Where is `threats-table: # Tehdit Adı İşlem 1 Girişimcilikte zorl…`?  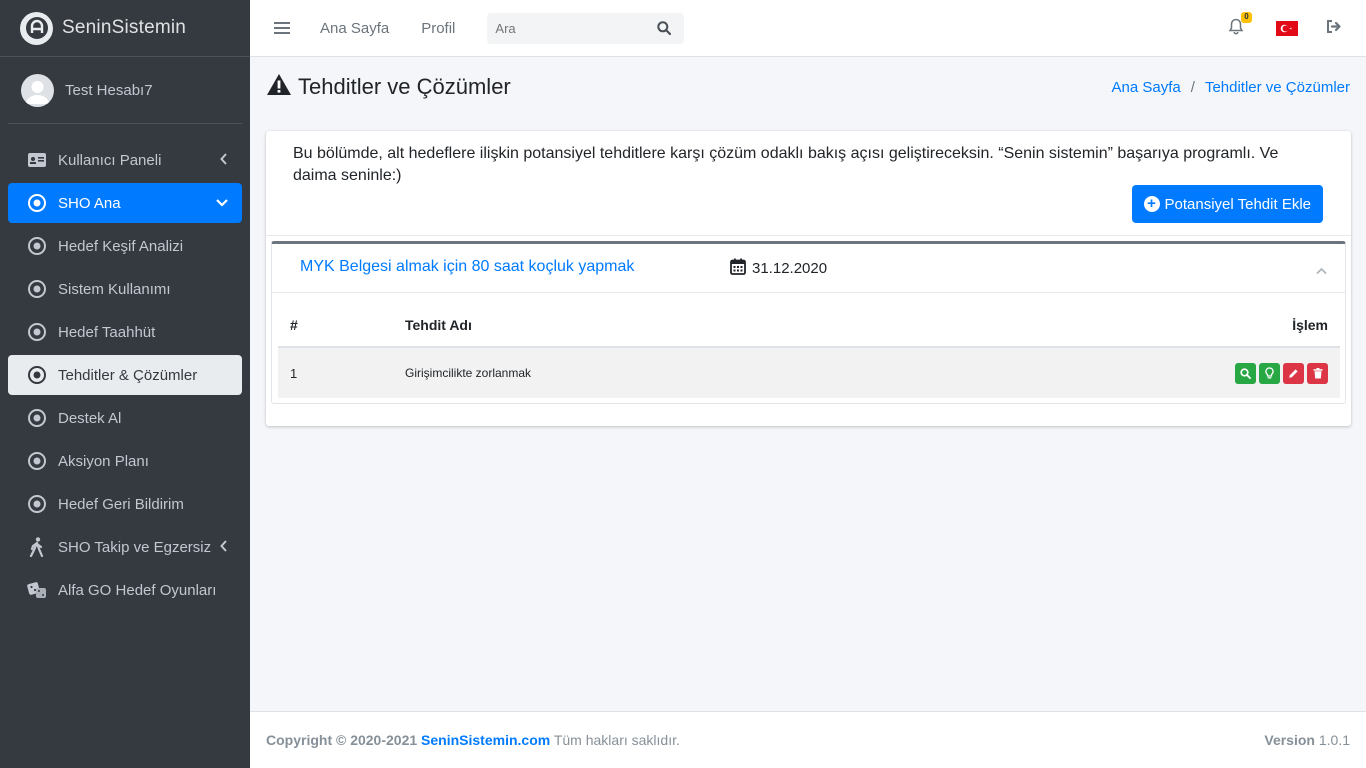 threats-table: # Tehdit Adı İşlem 1 Girişimcilikte zorl… is located at coordinates (809, 351).